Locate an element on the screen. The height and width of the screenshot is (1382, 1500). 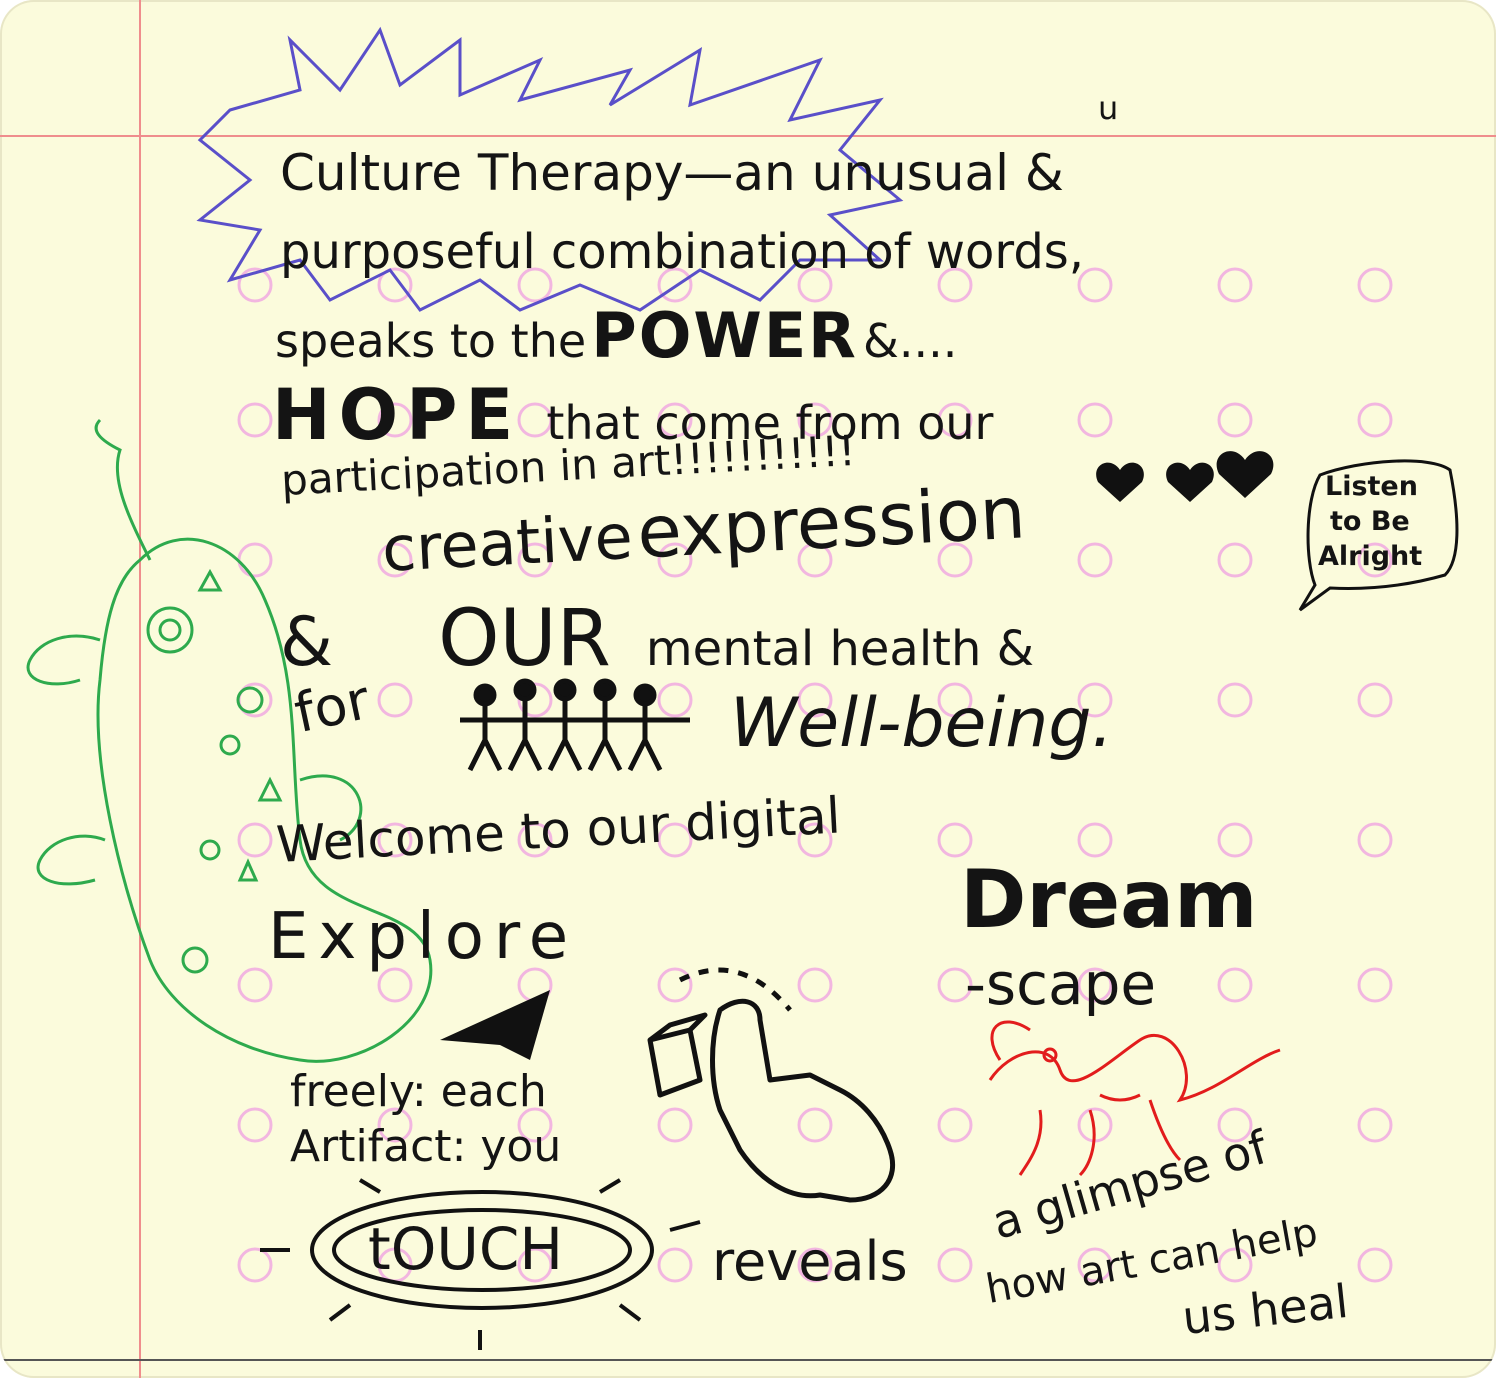
dream-text: Dream is located at coordinates (1109, 899).